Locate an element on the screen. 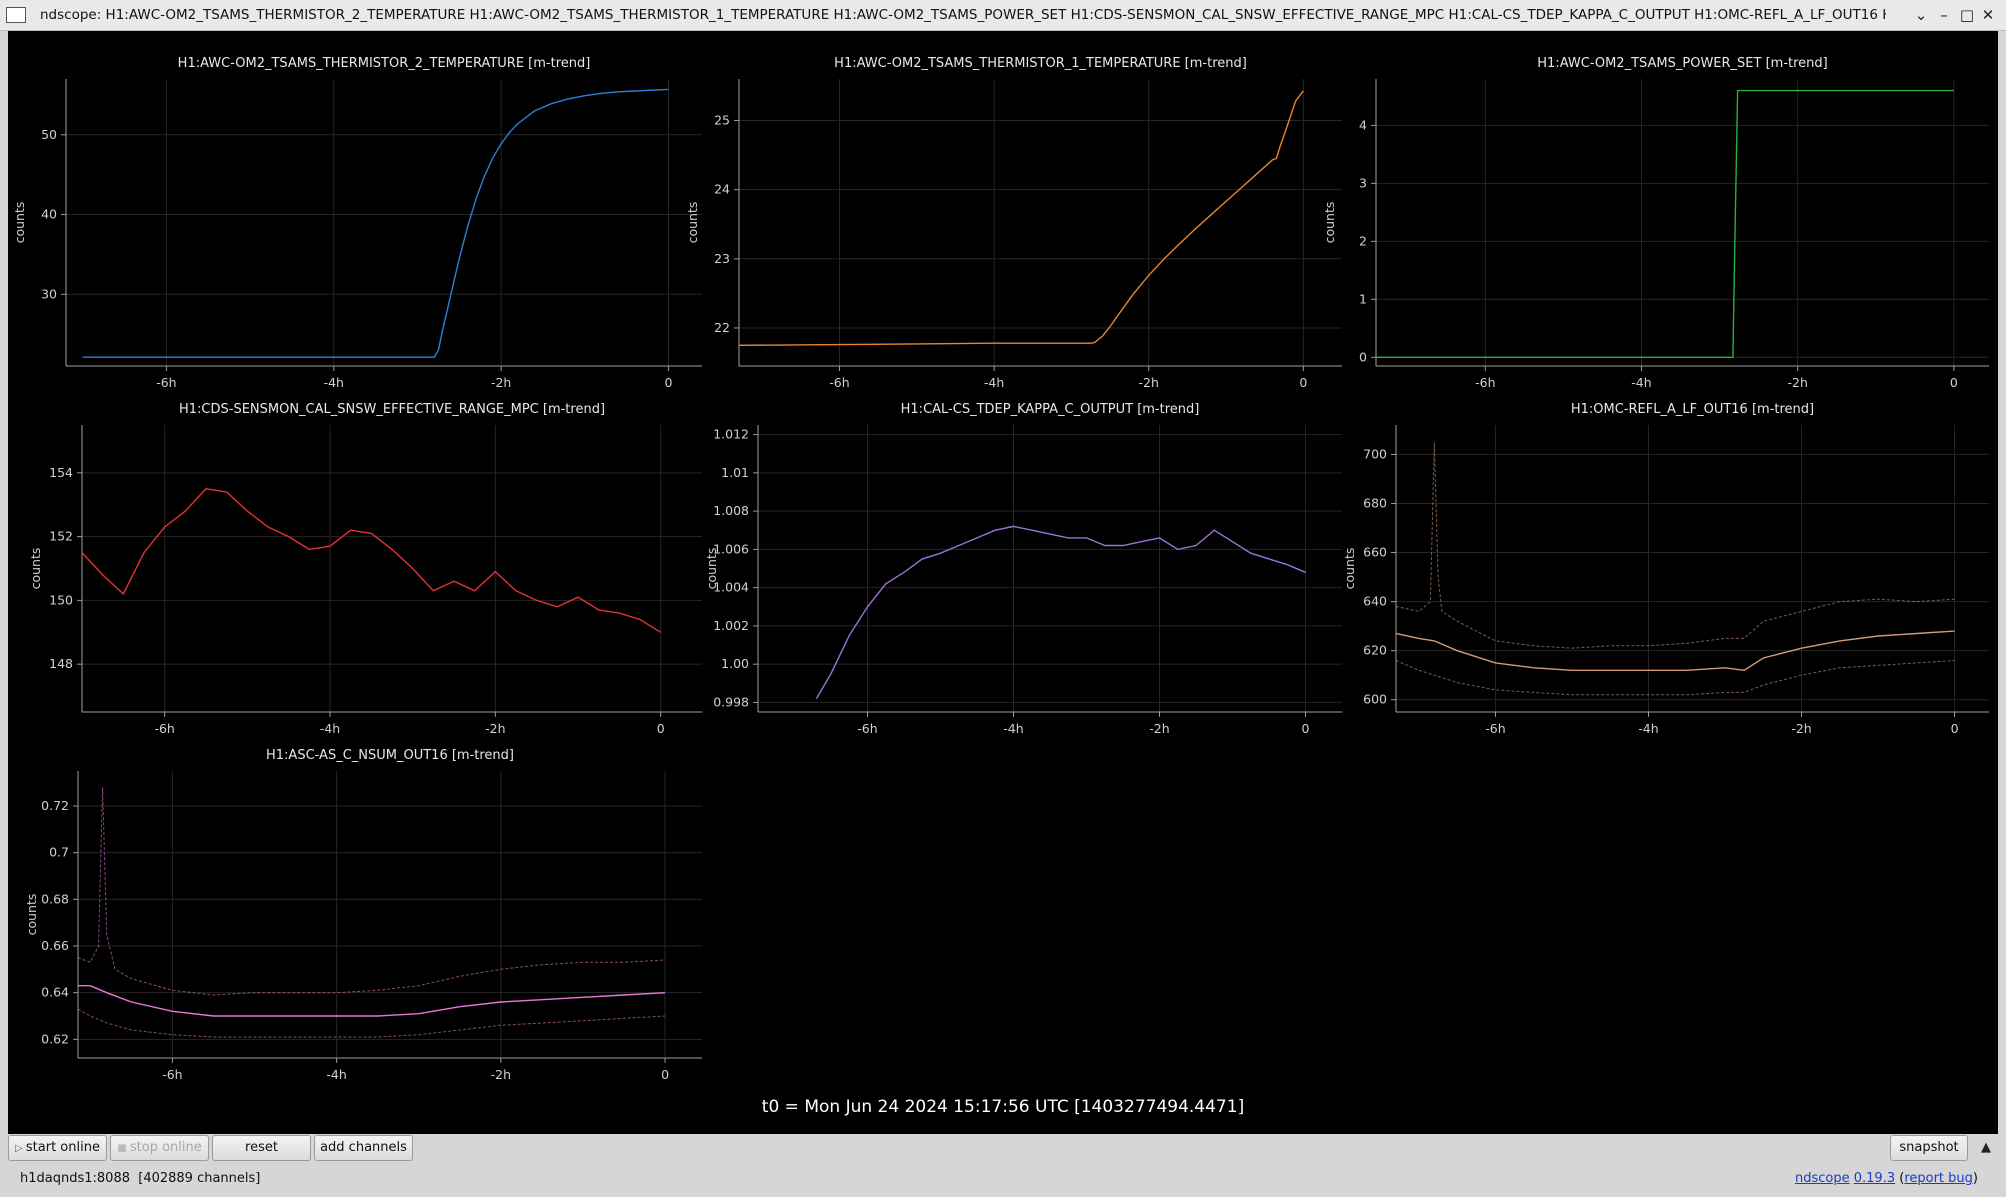 The image size is (2006, 1197). y-tick-label: 1 is located at coordinates (1363, 298).